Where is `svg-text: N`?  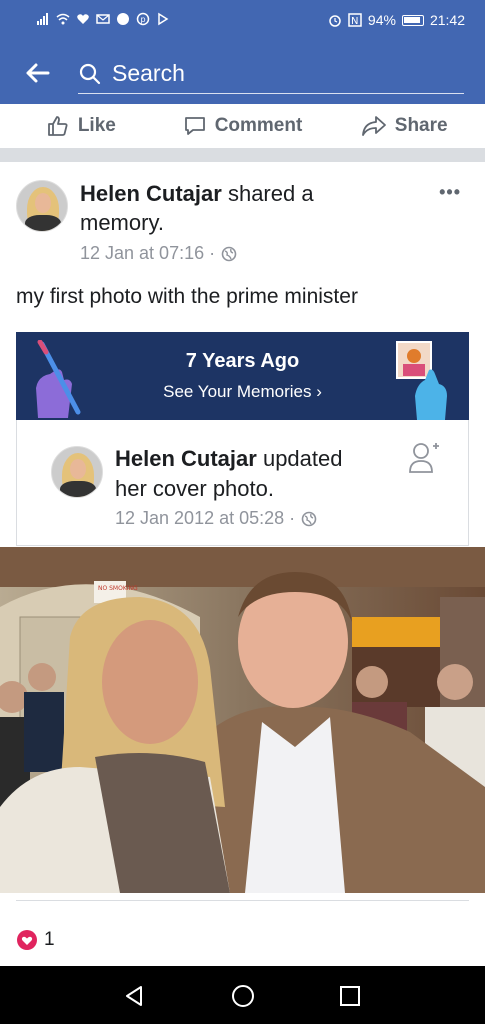
svg-text: N is located at coordinates (354, 21).